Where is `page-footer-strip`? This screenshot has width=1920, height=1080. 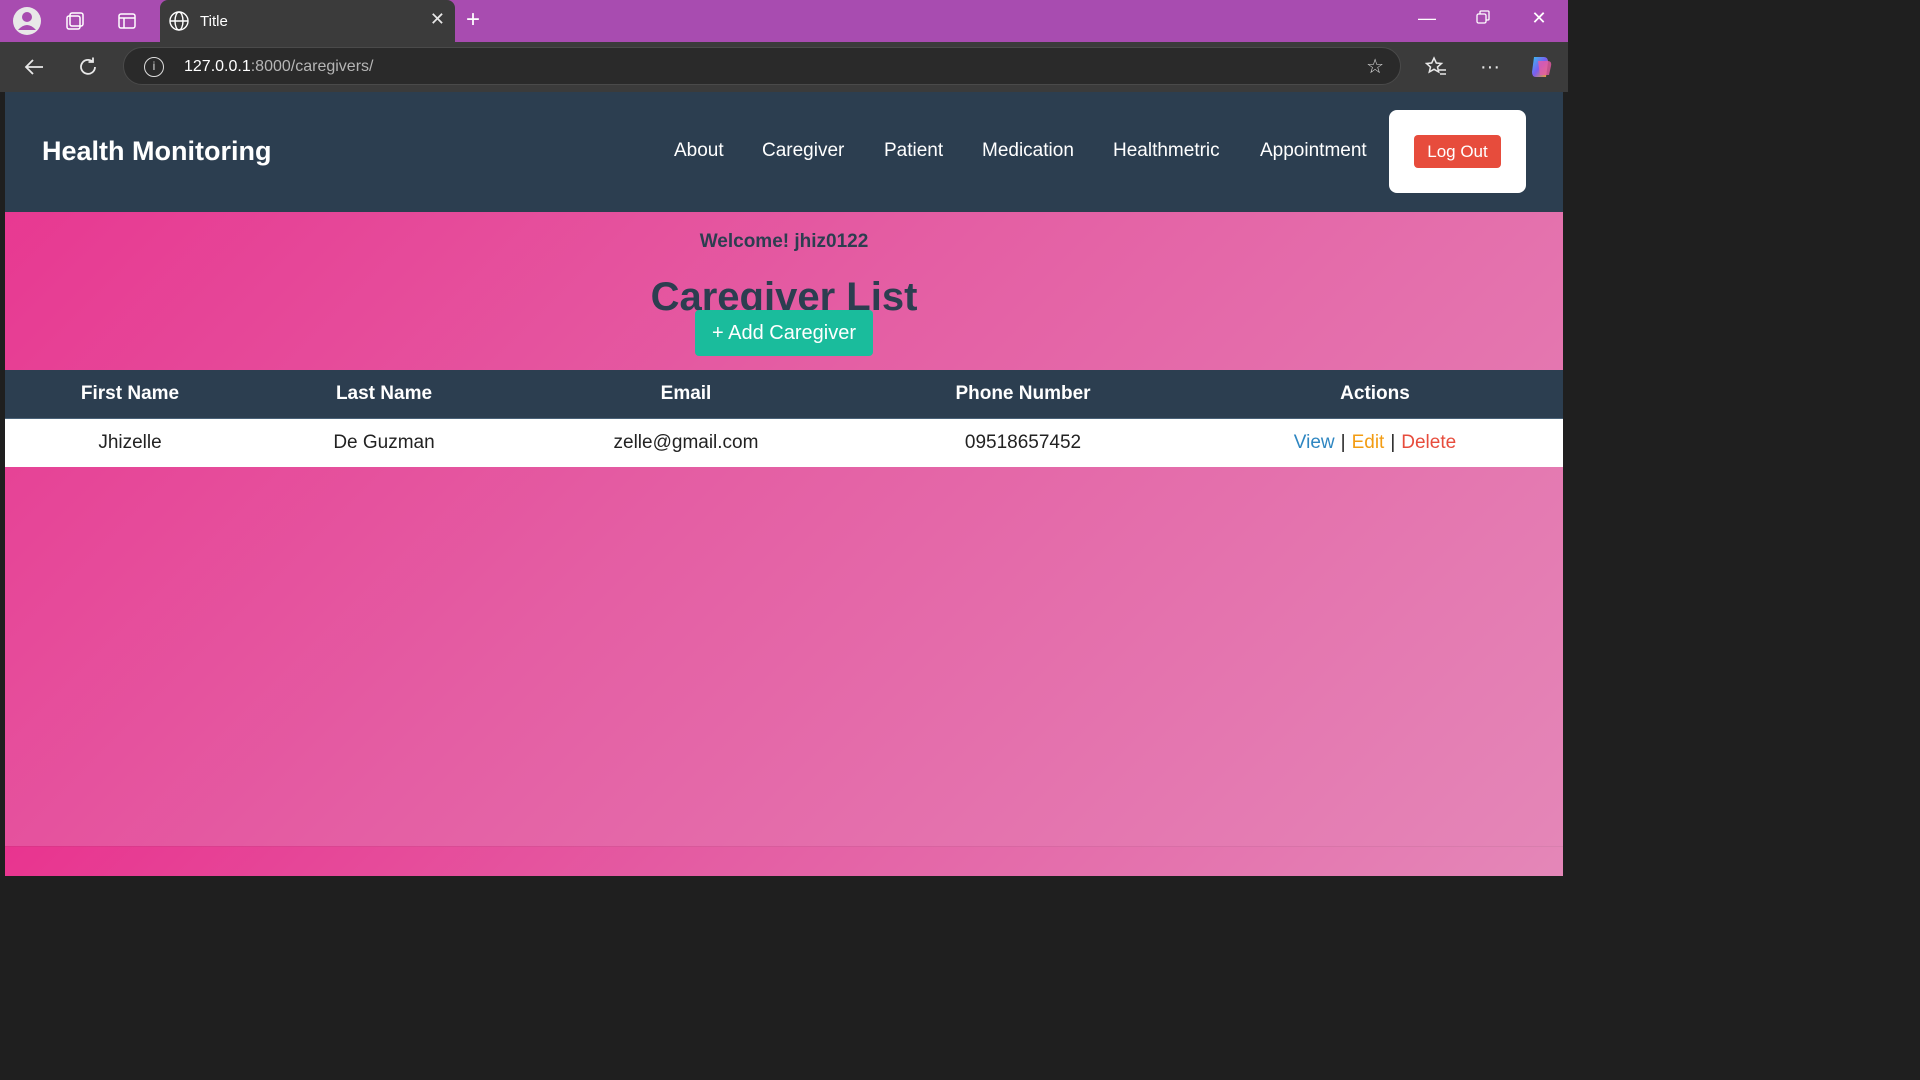 page-footer-strip is located at coordinates (784, 861).